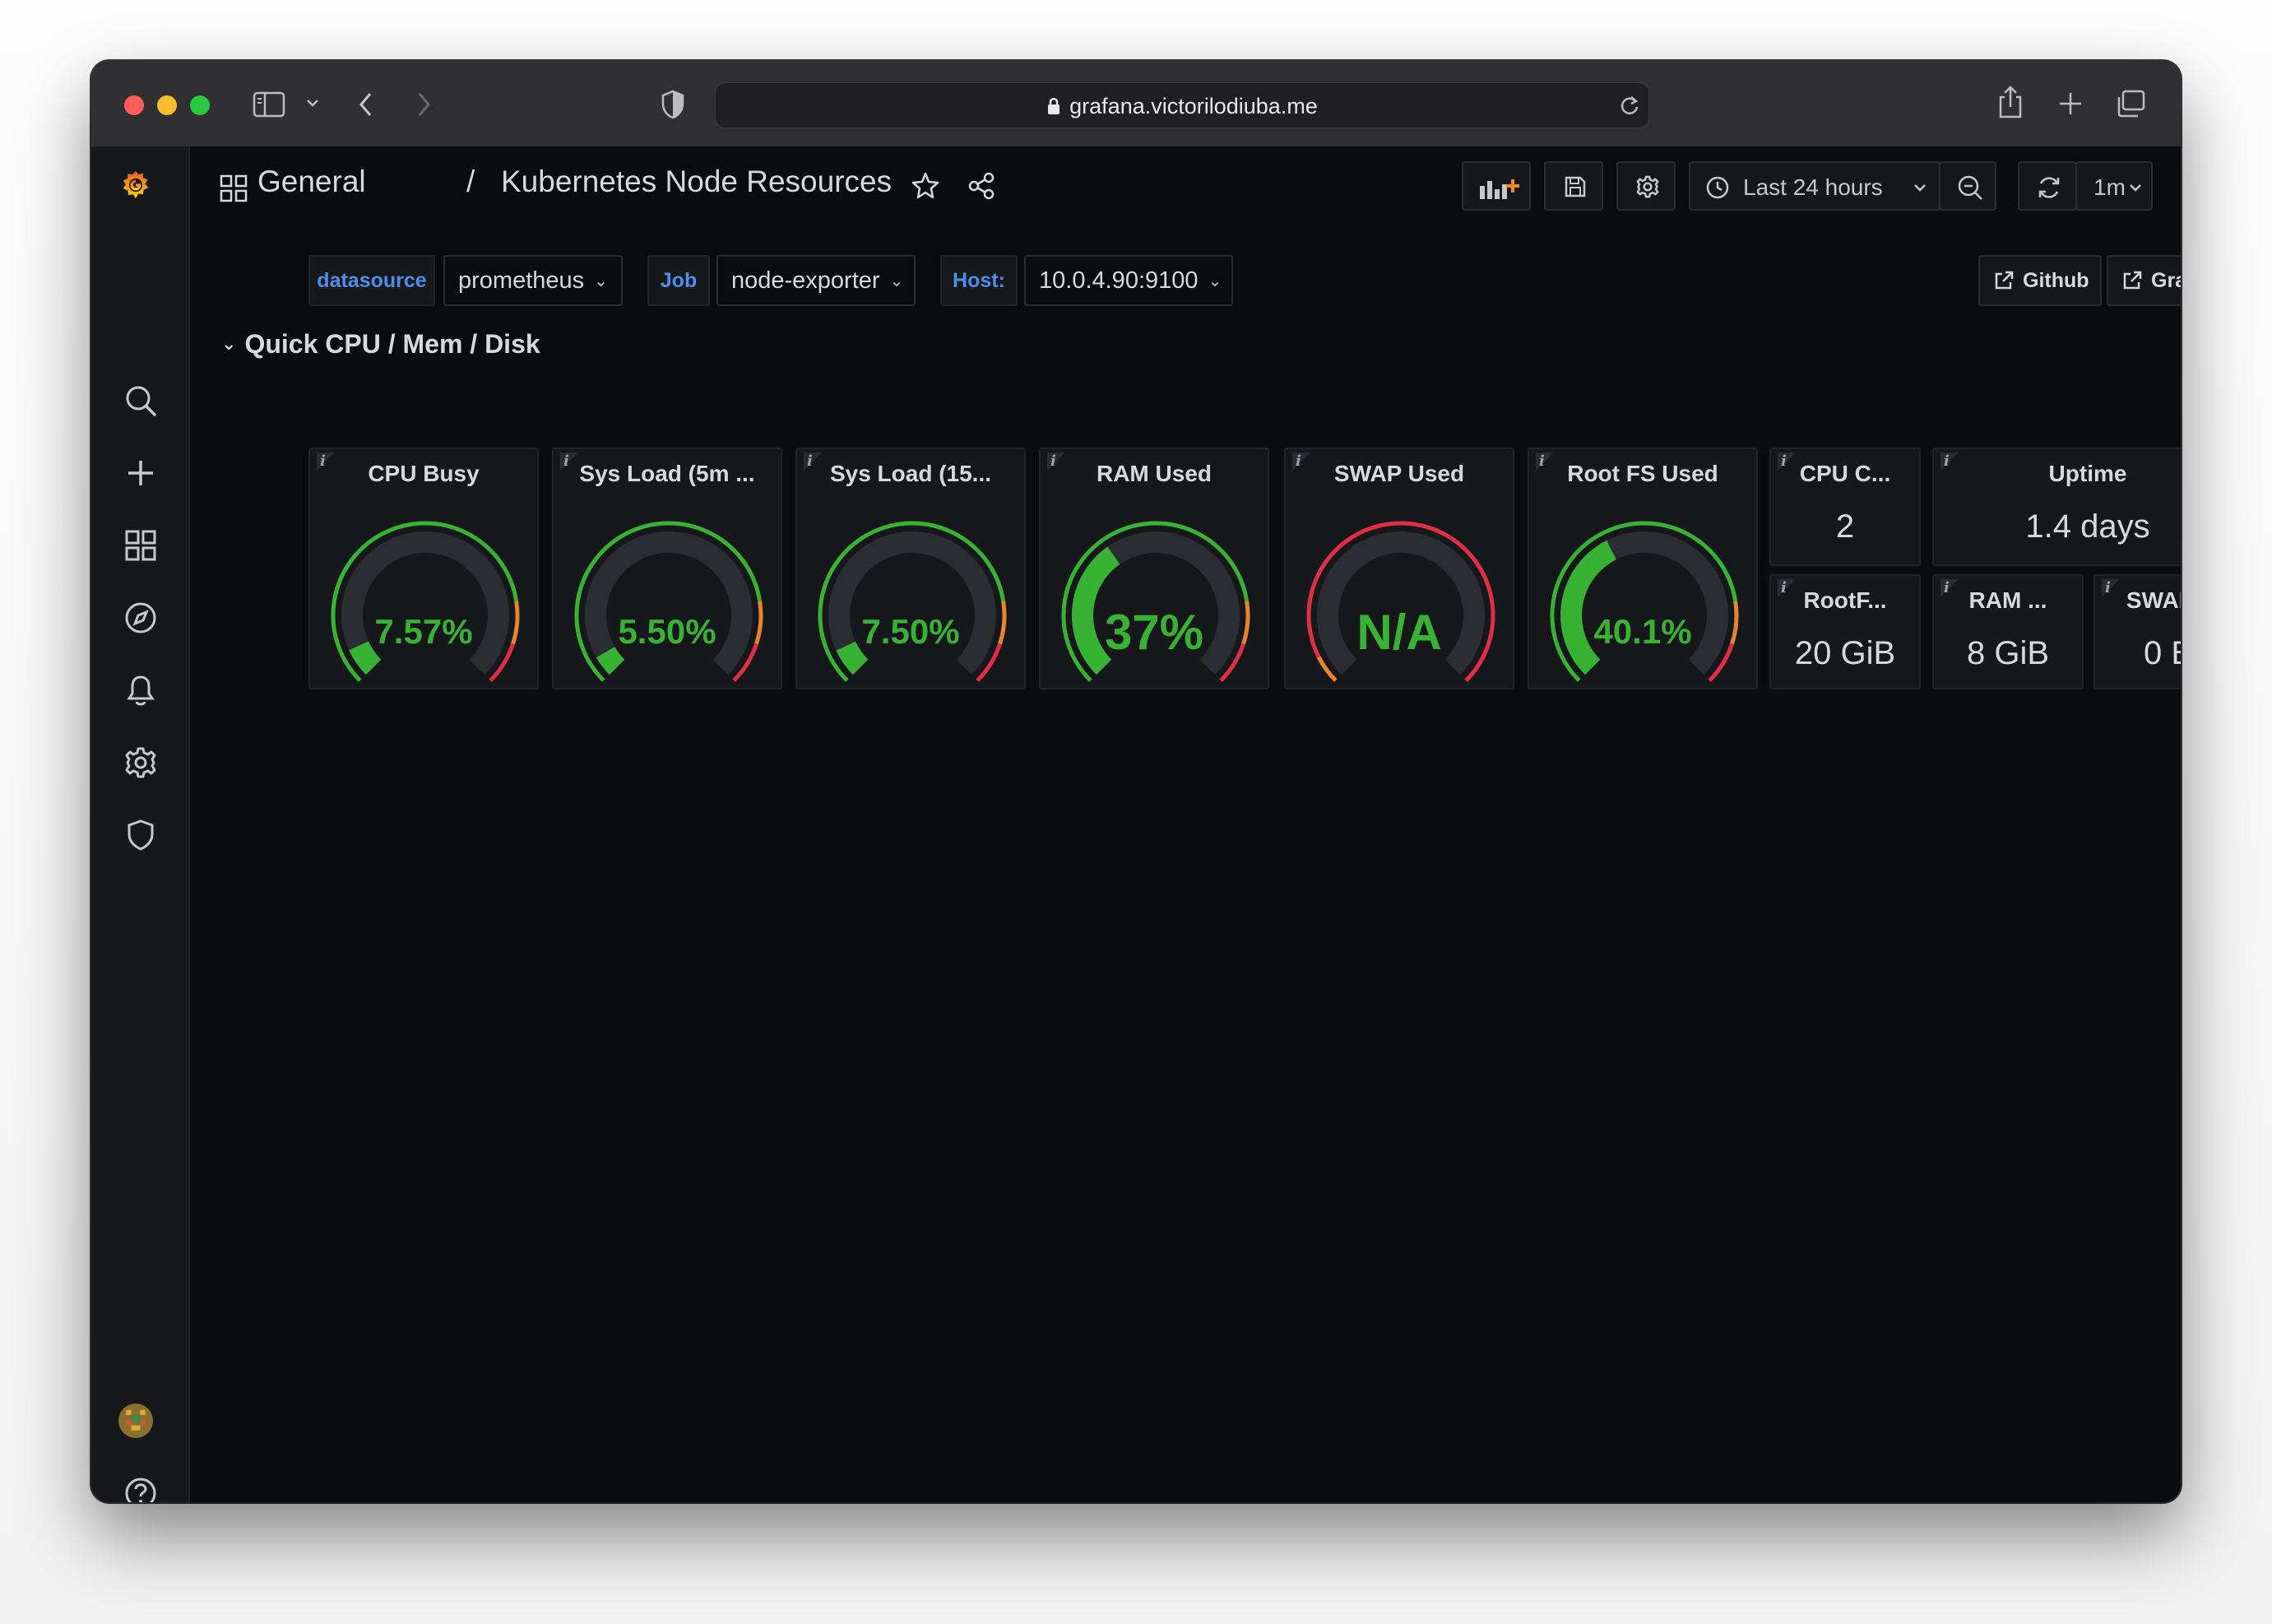 This screenshot has height=1624, width=2272. Describe the element at coordinates (678, 280) in the screenshot. I see `variable-label-job: Job` at that location.